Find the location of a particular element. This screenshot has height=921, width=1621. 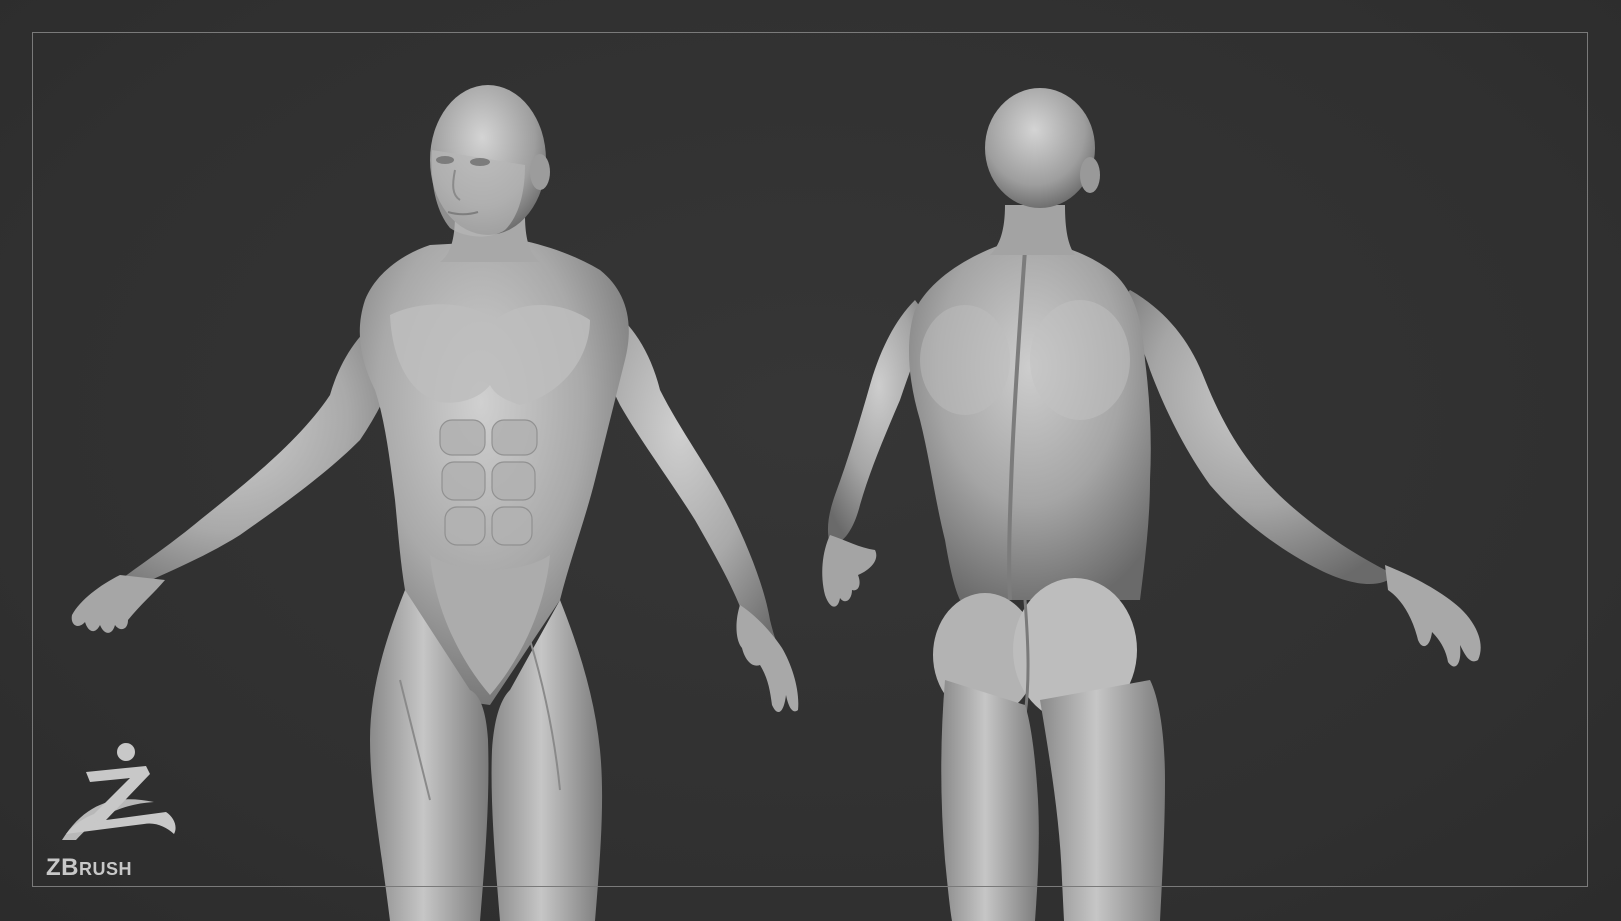

zbrush-logo: ZBRUSH is located at coordinates (121, 812).